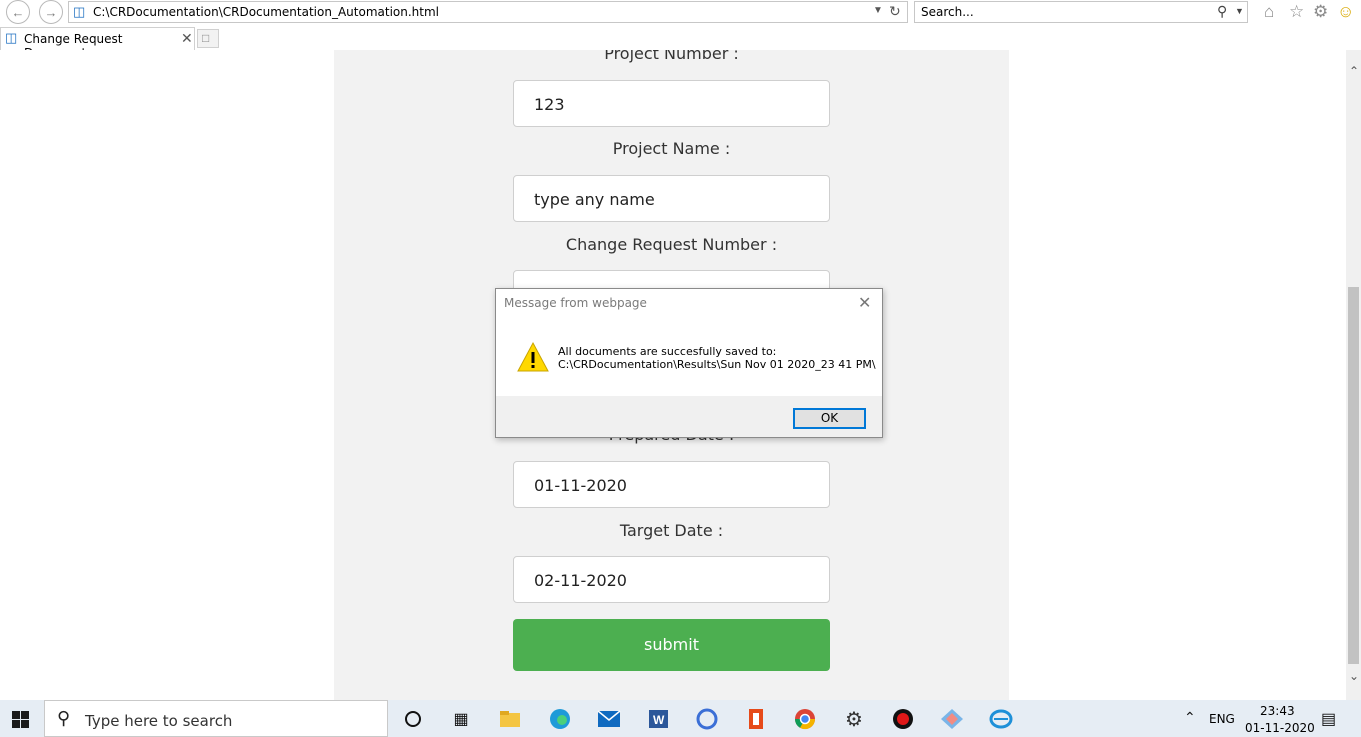 The image size is (1361, 737). Describe the element at coordinates (671, 198) in the screenshot. I see `project-name-input: type any name` at that location.